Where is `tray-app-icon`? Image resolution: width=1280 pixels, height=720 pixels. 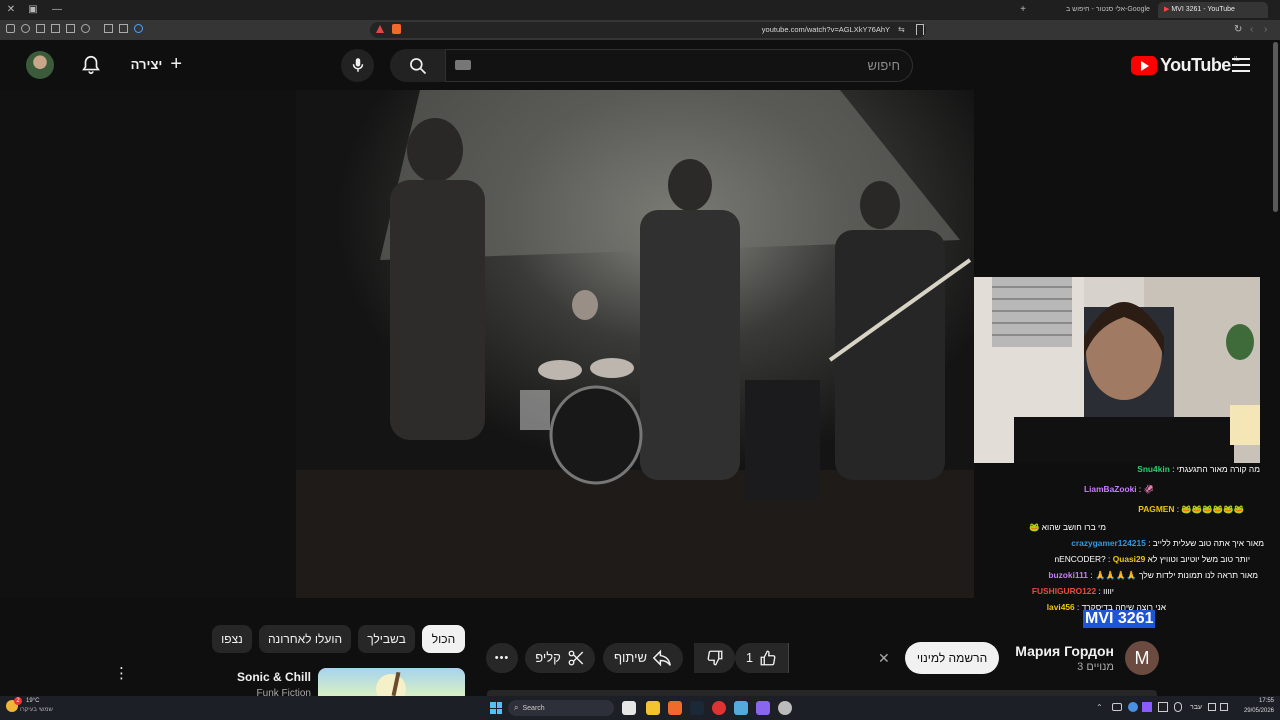
tray-app-icon is located at coordinates (1117, 707).